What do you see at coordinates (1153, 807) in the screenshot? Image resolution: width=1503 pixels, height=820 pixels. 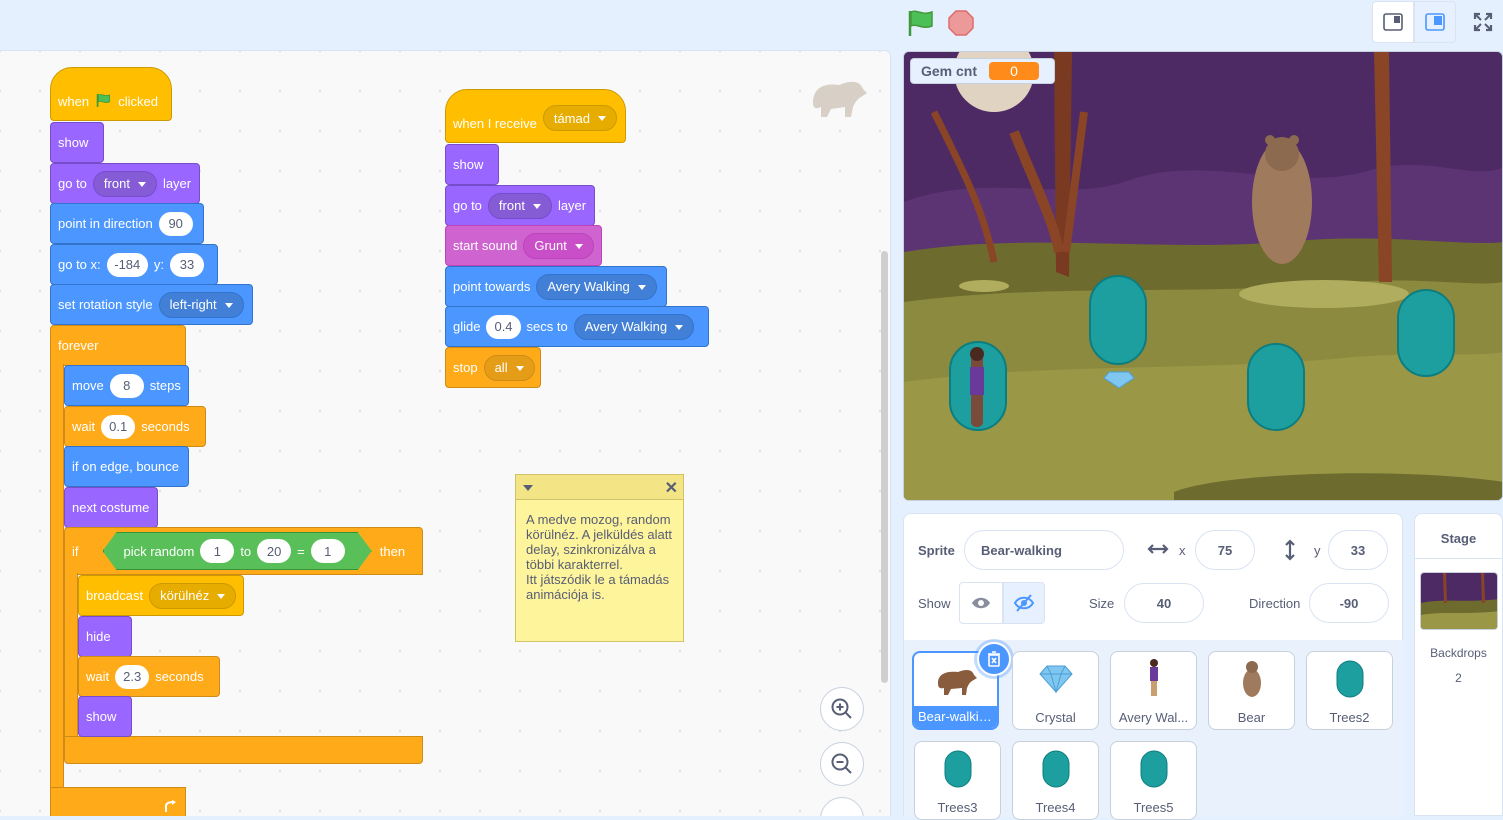 I see `sprite-name: Trees5` at bounding box center [1153, 807].